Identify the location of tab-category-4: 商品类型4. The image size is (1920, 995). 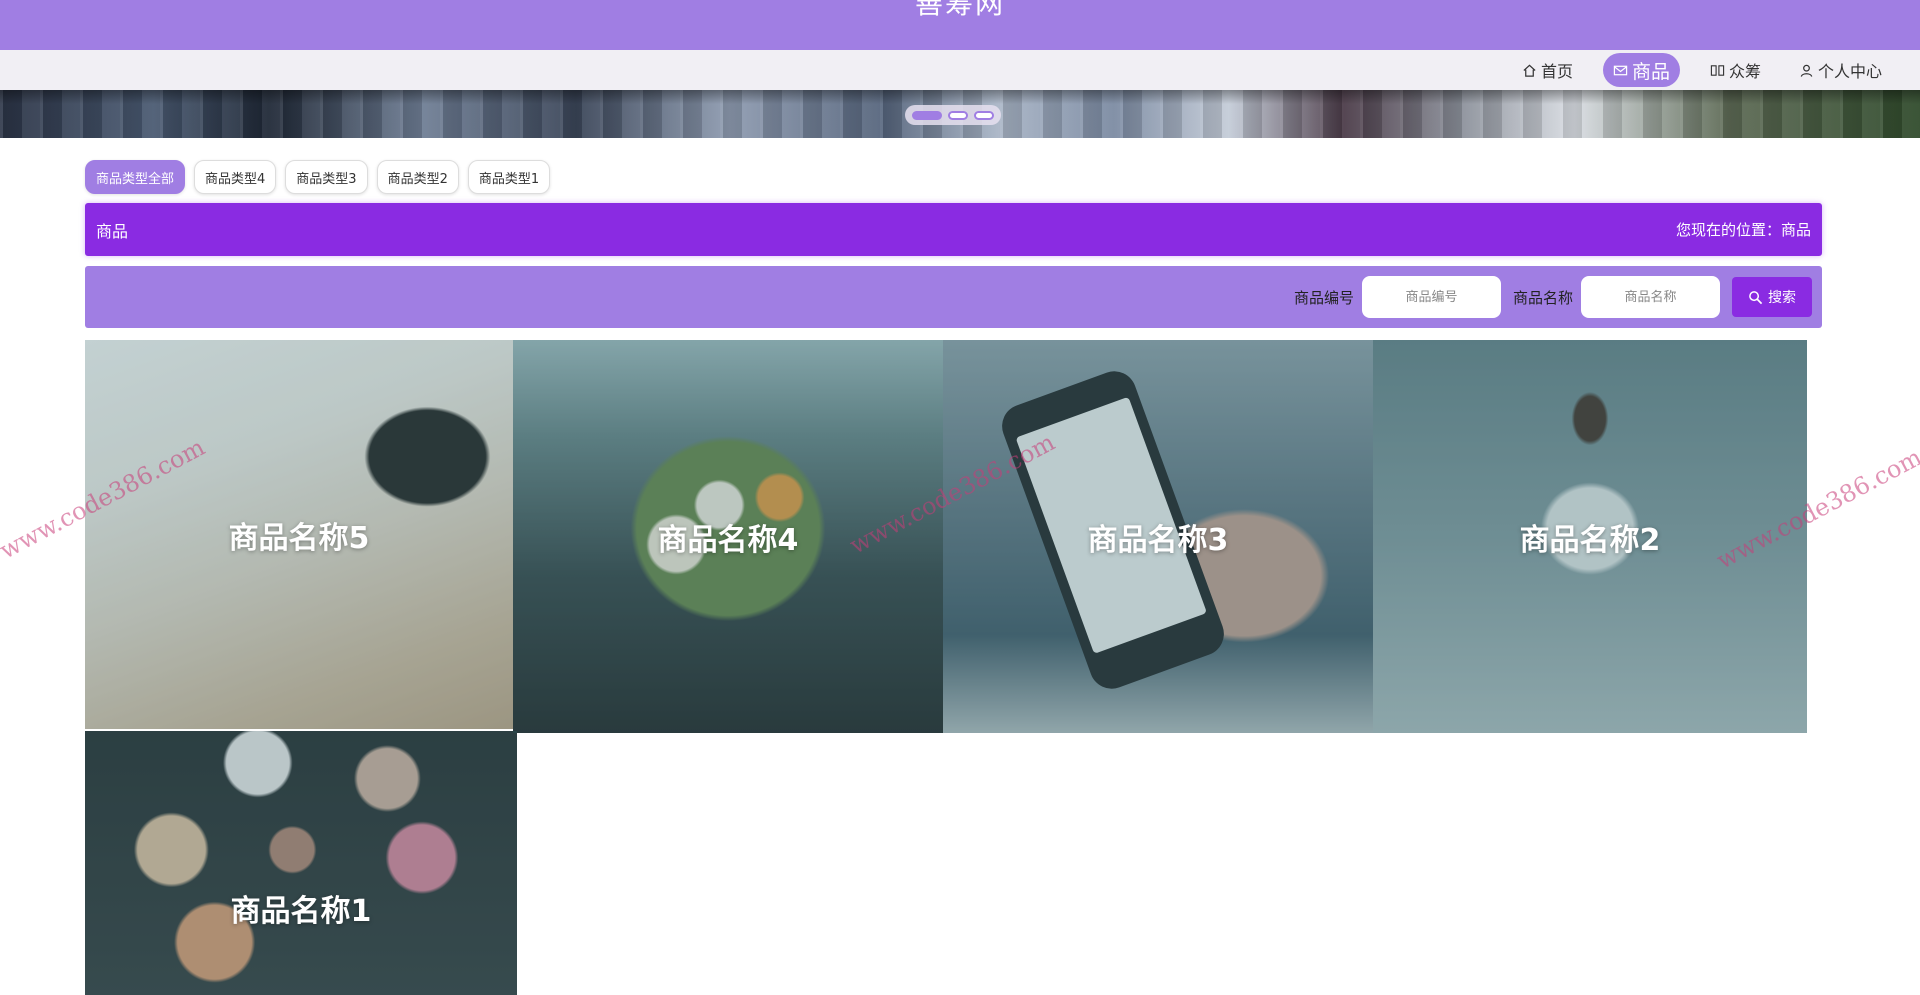
(235, 177).